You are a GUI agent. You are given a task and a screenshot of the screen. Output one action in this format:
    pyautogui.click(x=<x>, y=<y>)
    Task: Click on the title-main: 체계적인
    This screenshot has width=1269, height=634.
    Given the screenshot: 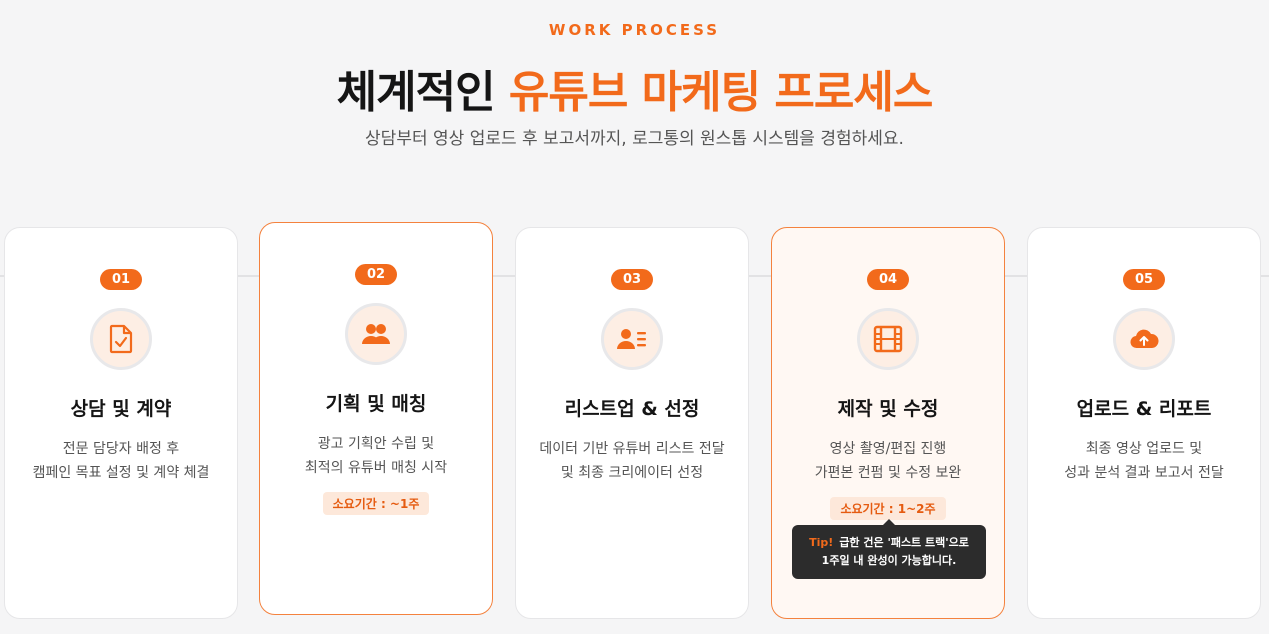 What is the action you would take?
    pyautogui.click(x=416, y=92)
    